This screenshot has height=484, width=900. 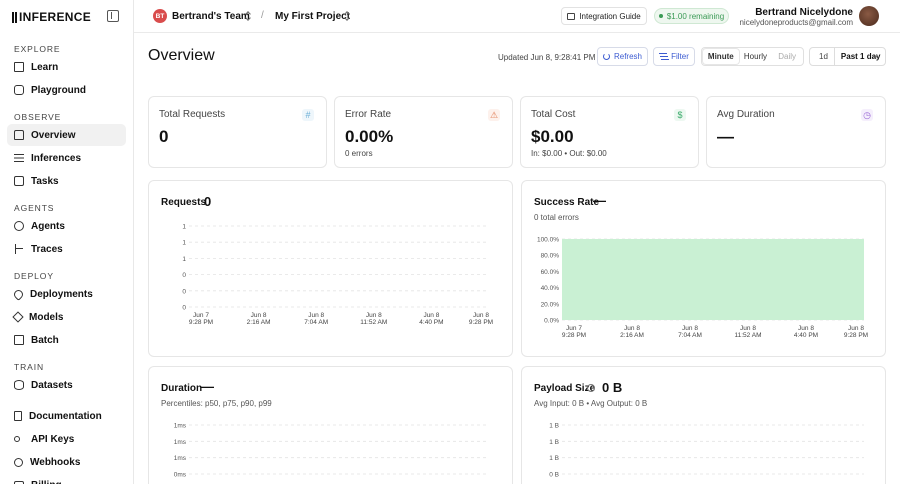 What do you see at coordinates (690, 335) in the screenshot?
I see `x-tick-label: 7:04 AM` at bounding box center [690, 335].